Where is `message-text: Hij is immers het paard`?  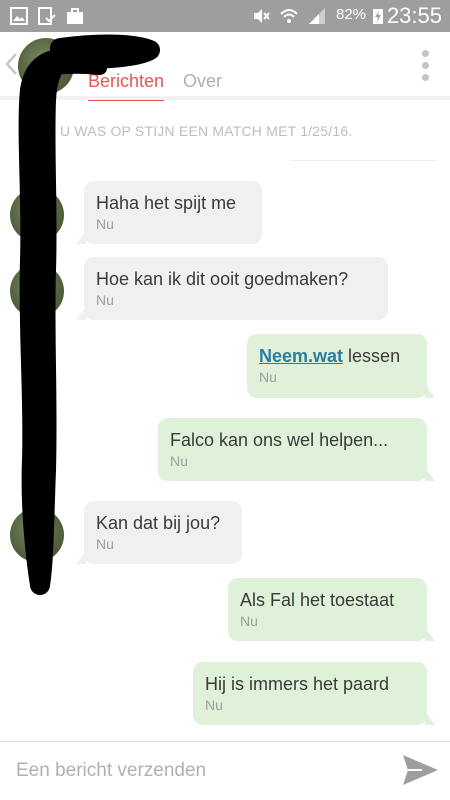
message-text: Hij is immers het paard is located at coordinates (297, 684).